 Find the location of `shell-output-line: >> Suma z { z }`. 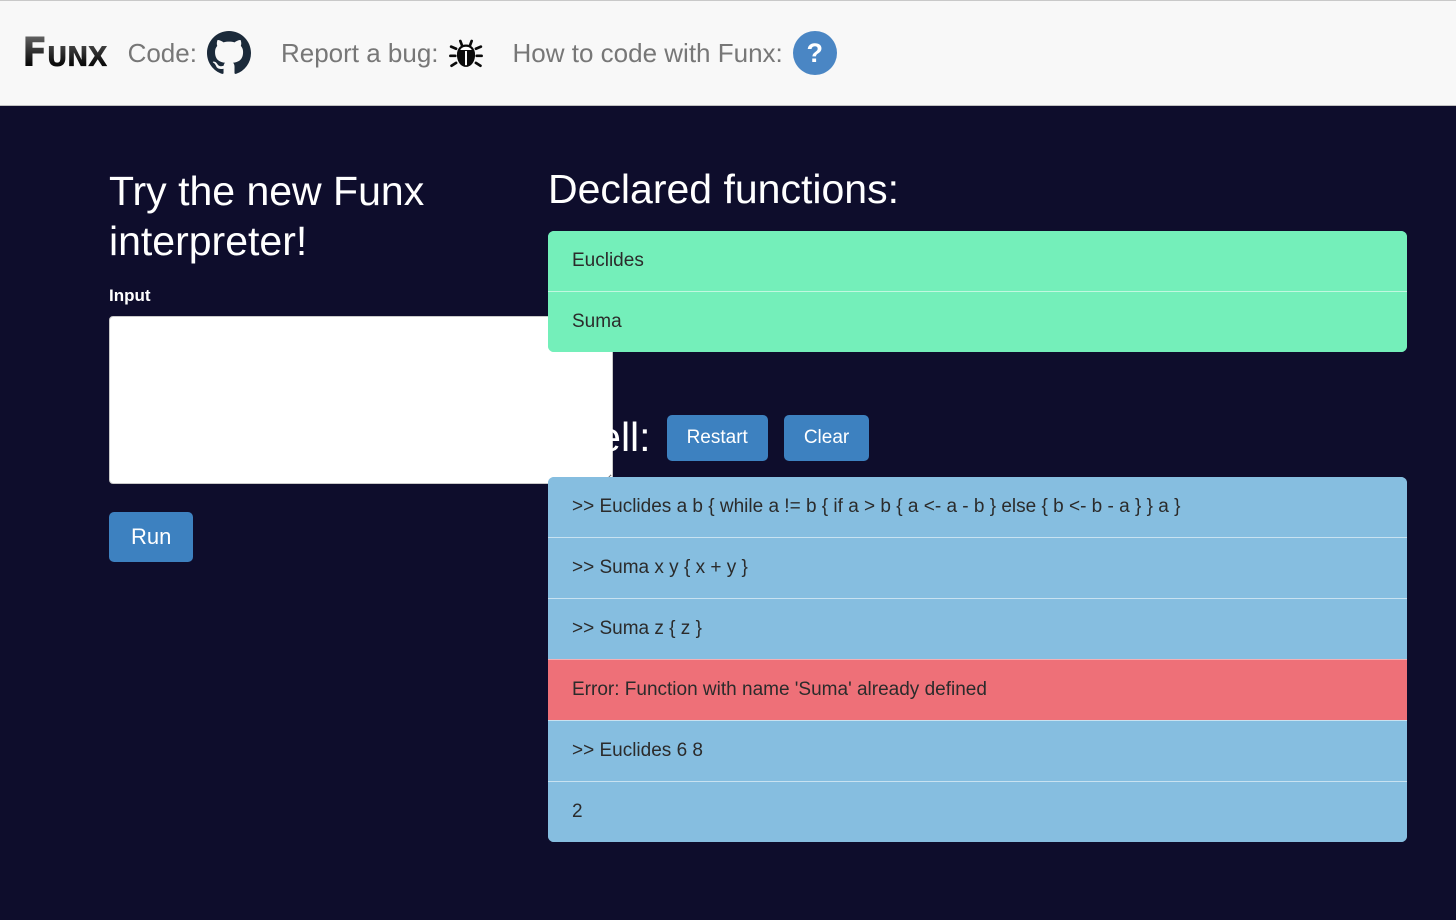

shell-output-line: >> Suma z { z } is located at coordinates (977, 628).